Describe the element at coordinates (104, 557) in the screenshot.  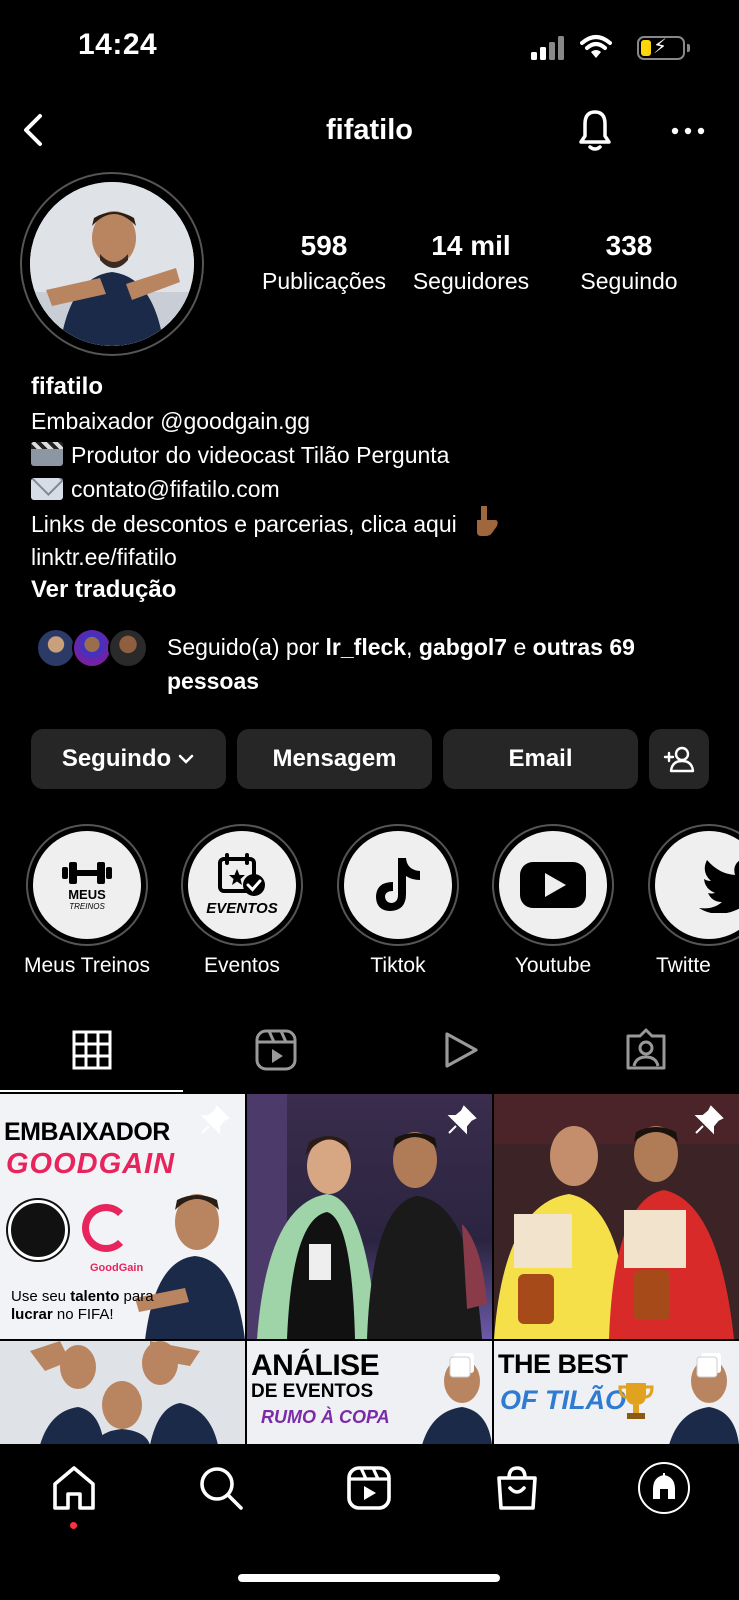
I see `bio-link: linktr.ee/fifatilo` at that location.